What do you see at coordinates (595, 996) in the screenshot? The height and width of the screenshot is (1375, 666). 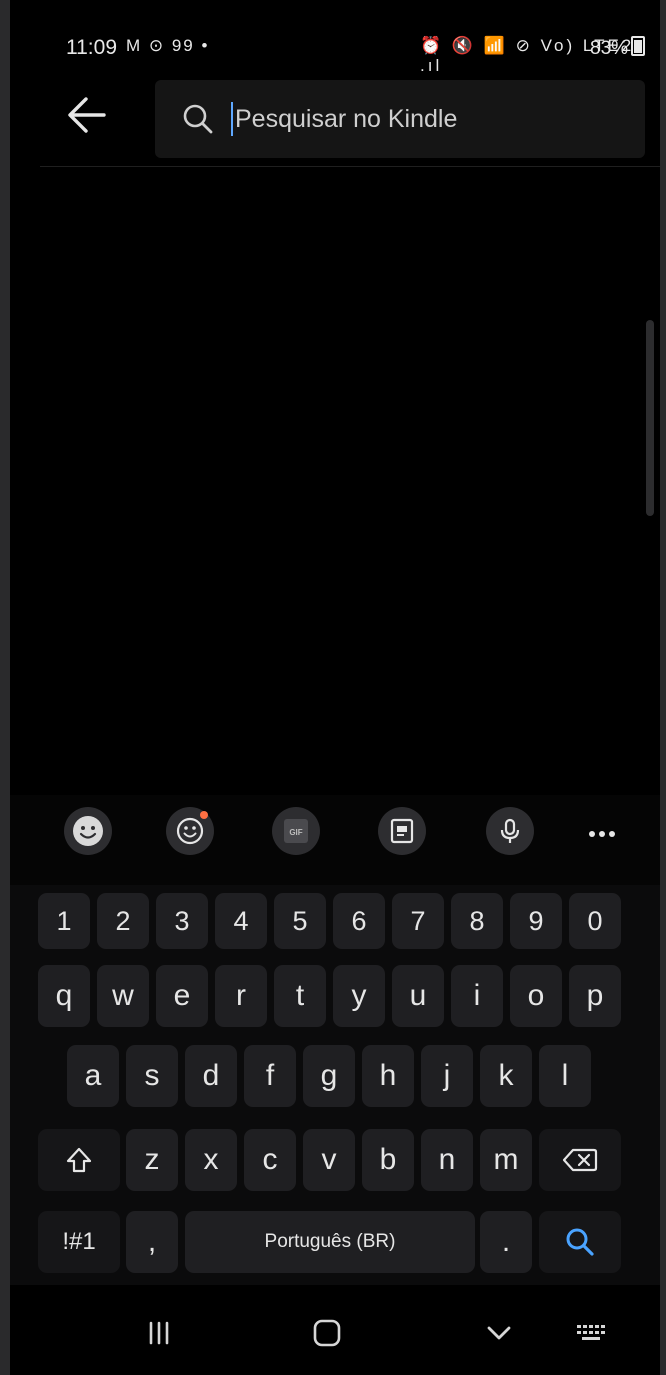 I see `key-p: p` at bounding box center [595, 996].